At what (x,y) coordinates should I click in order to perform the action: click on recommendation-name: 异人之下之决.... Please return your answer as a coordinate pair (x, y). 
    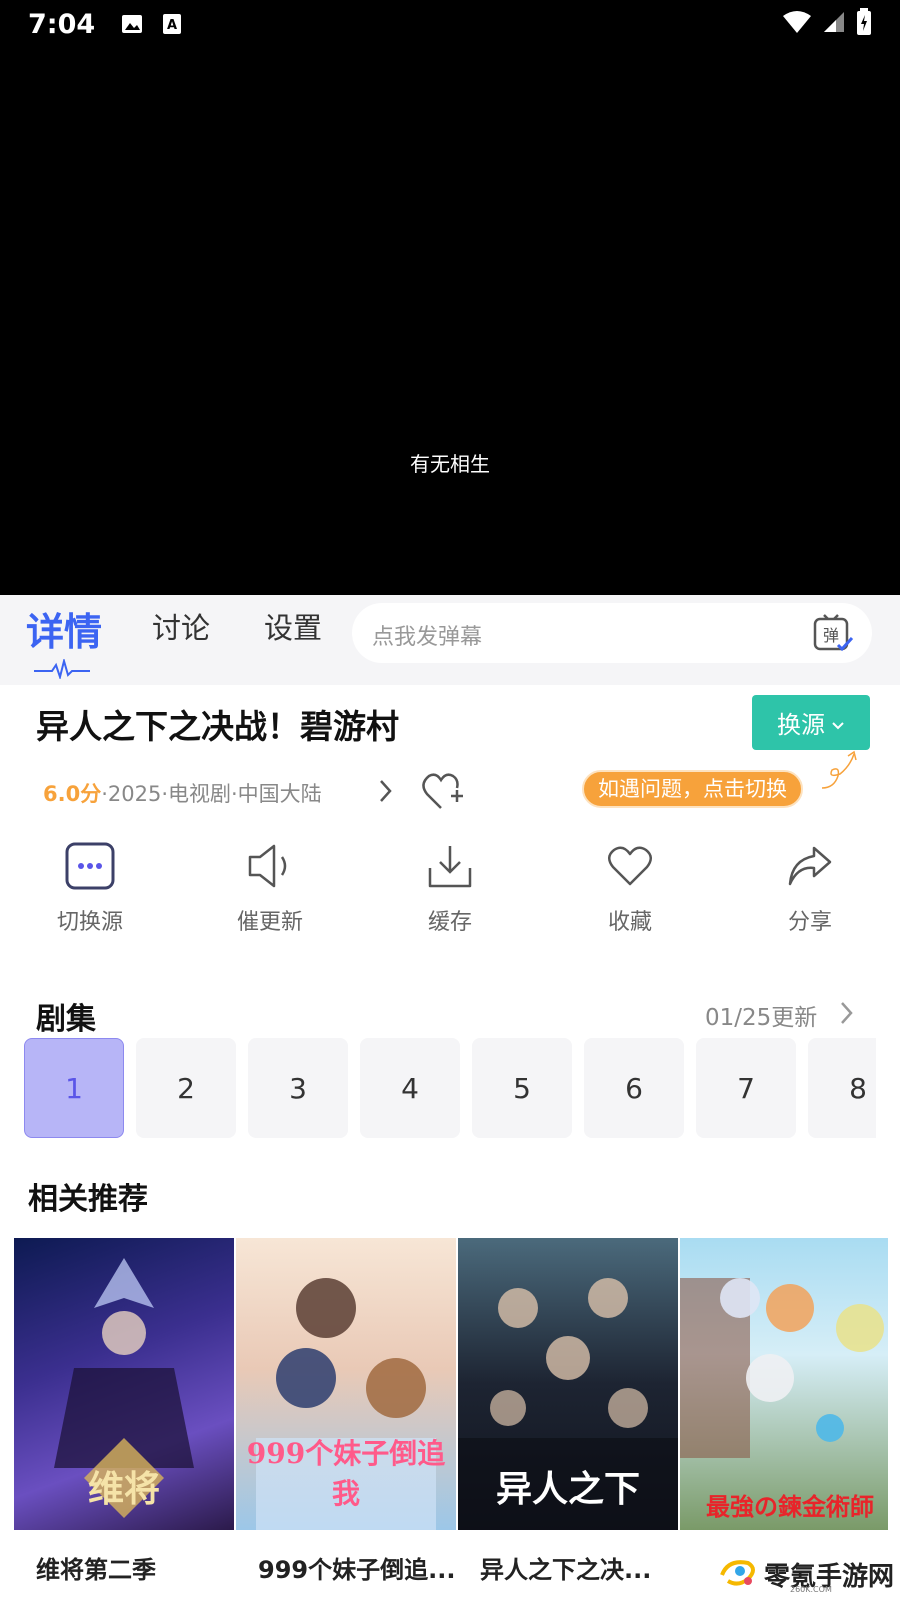
    Looking at the image, I should click on (566, 1570).